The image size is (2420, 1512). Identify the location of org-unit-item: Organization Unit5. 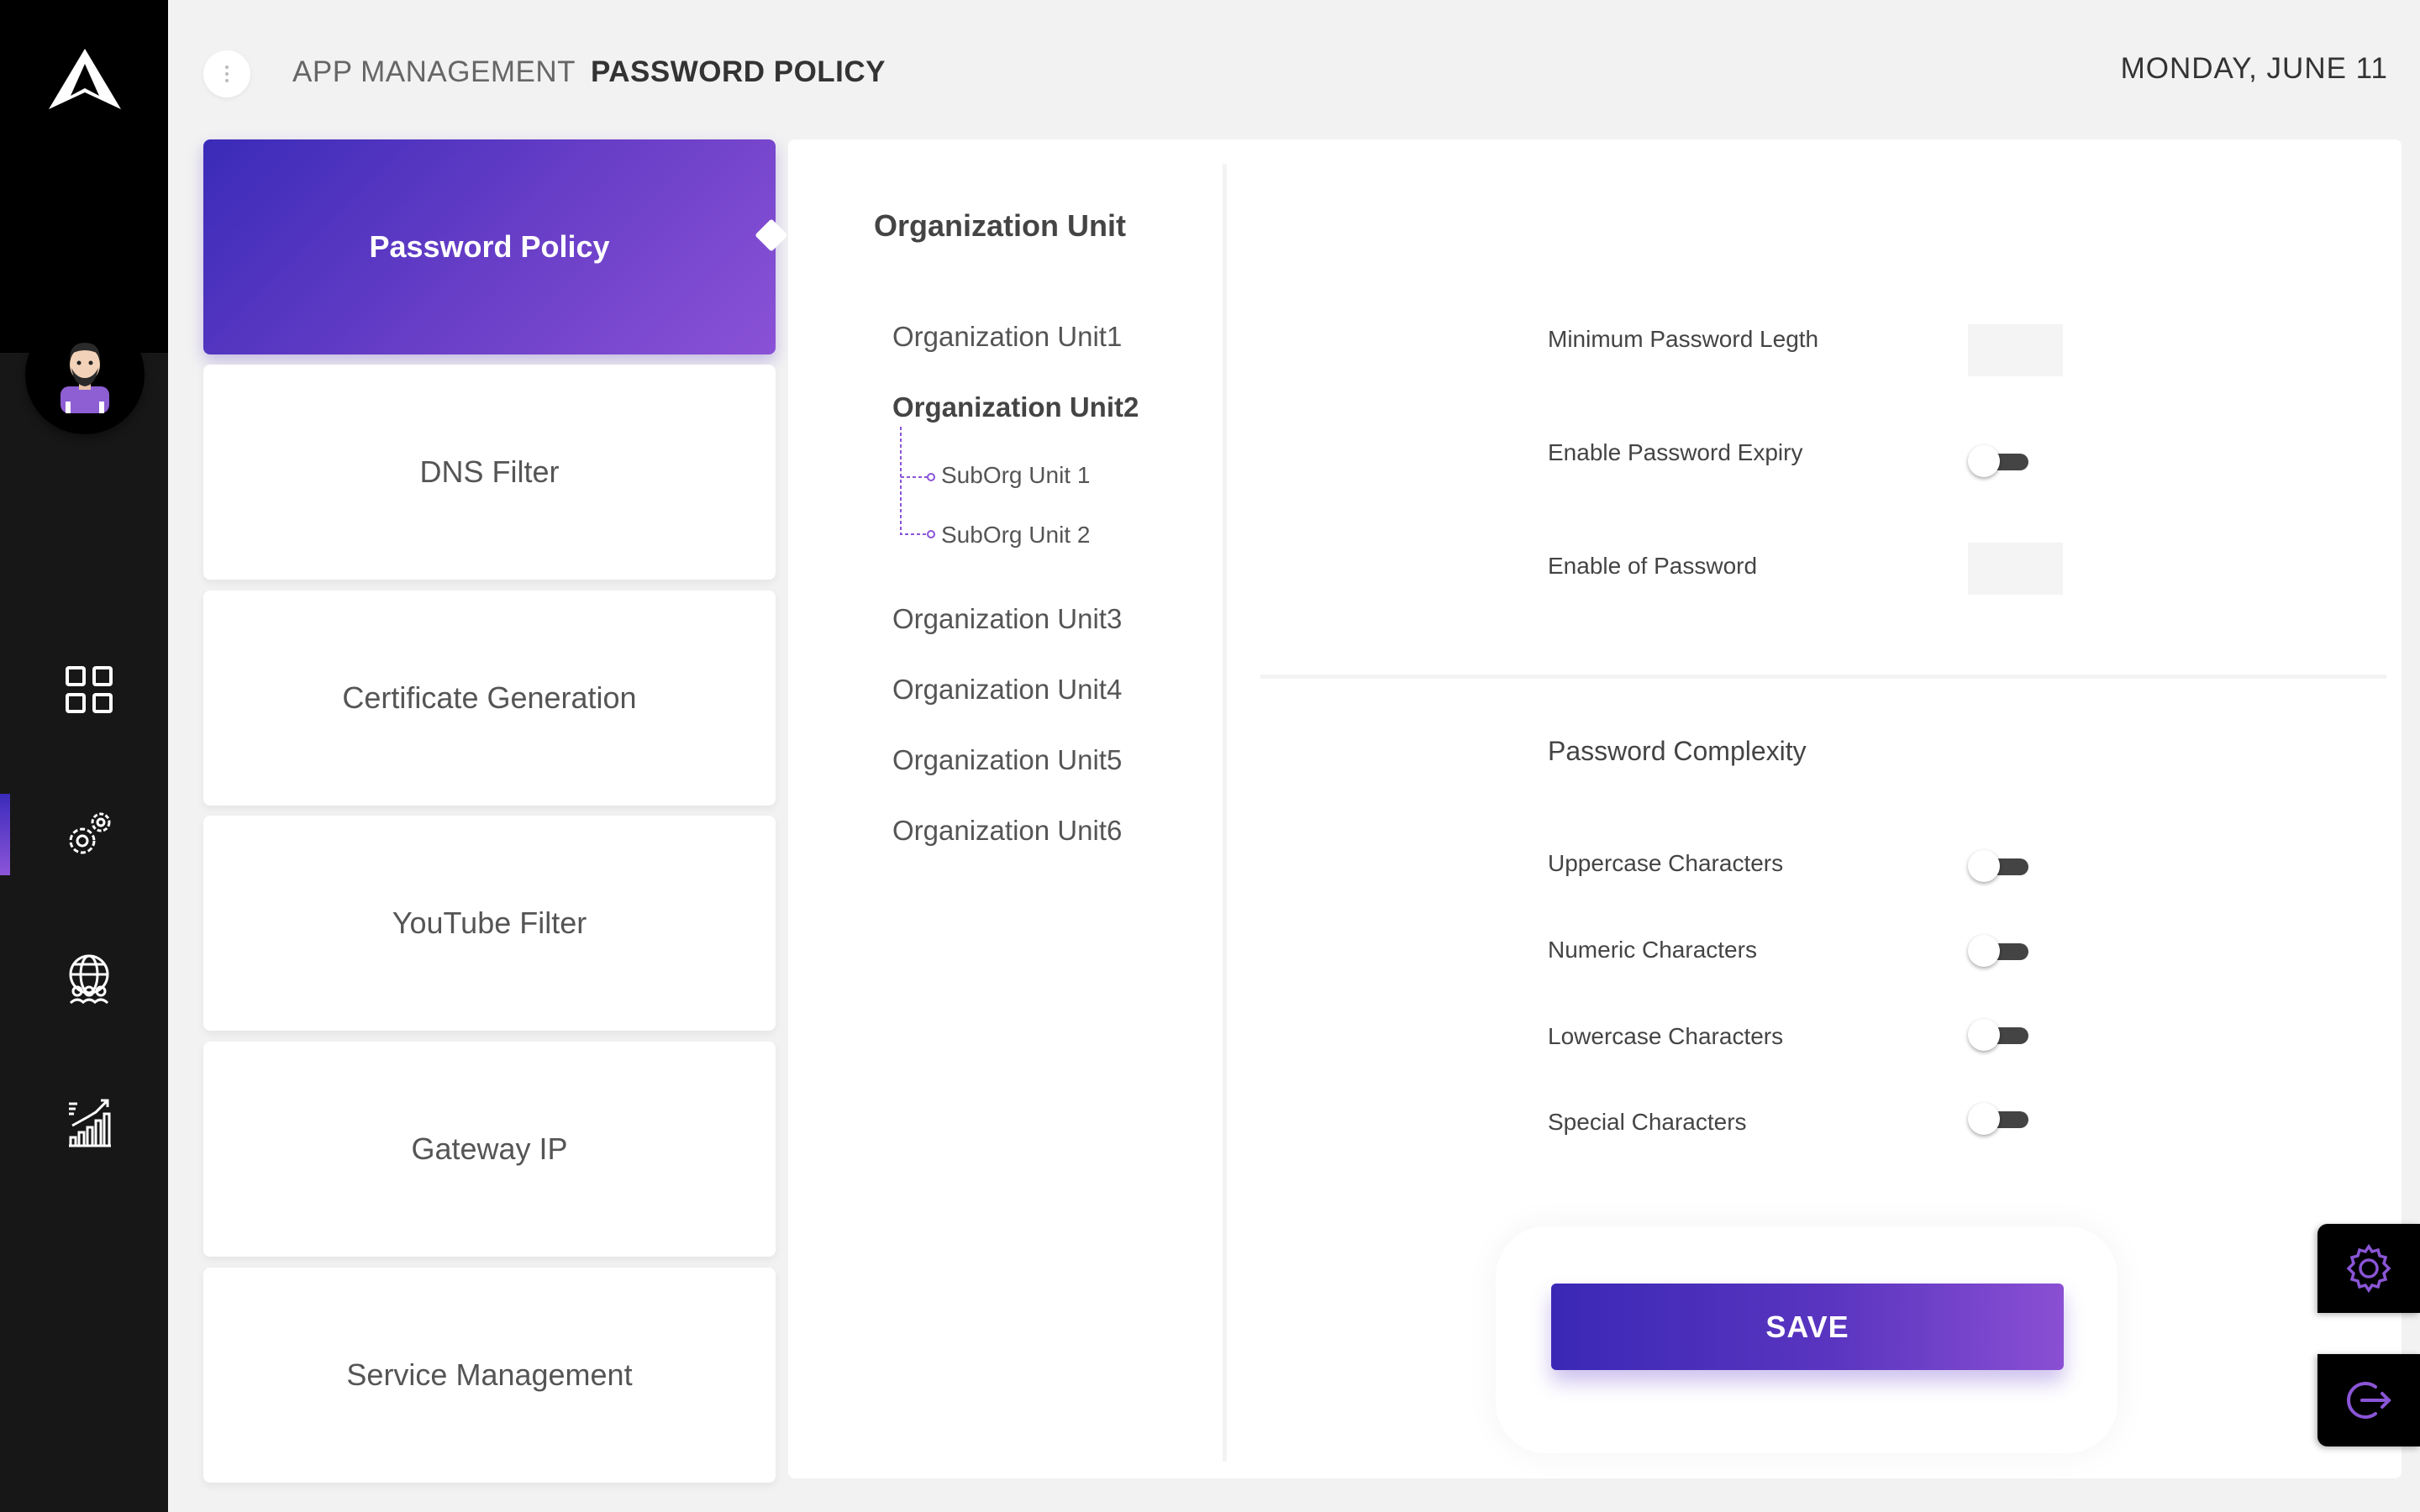
(1007, 760).